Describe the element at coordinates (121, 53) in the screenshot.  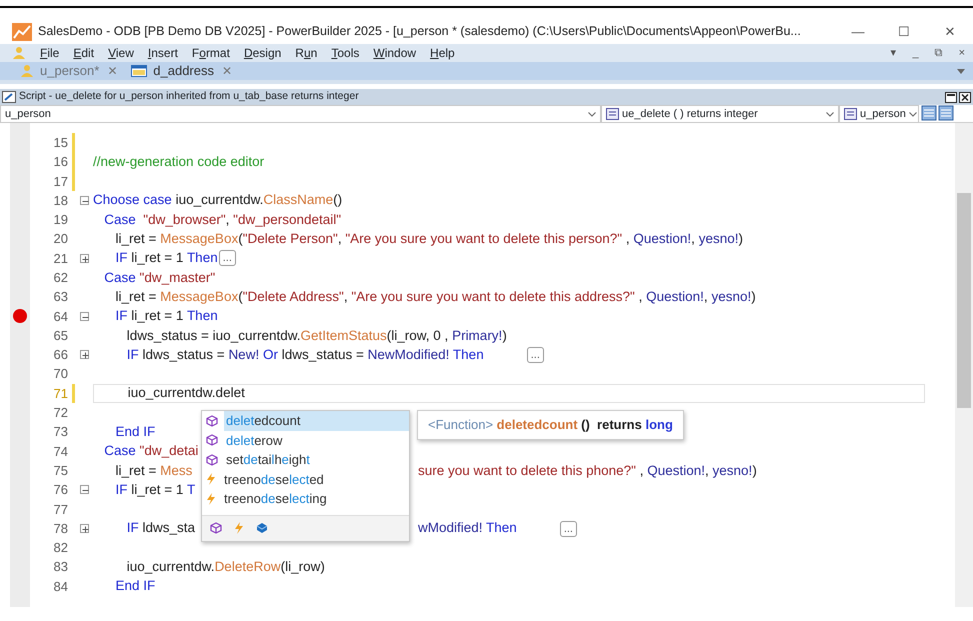
I see `menu-item: View` at that location.